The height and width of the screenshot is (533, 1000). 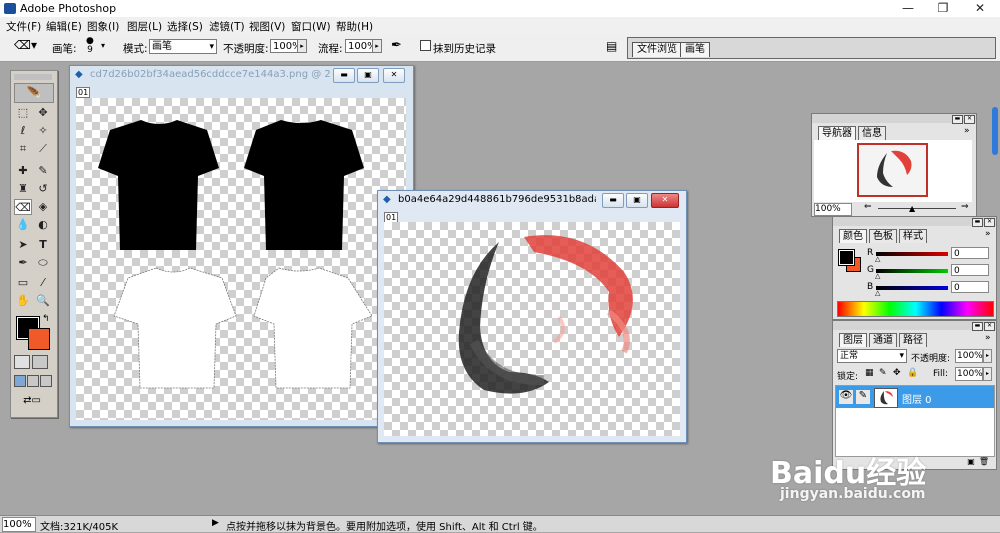 What do you see at coordinates (908, 8) in the screenshot?
I see `minimize-button: —` at bounding box center [908, 8].